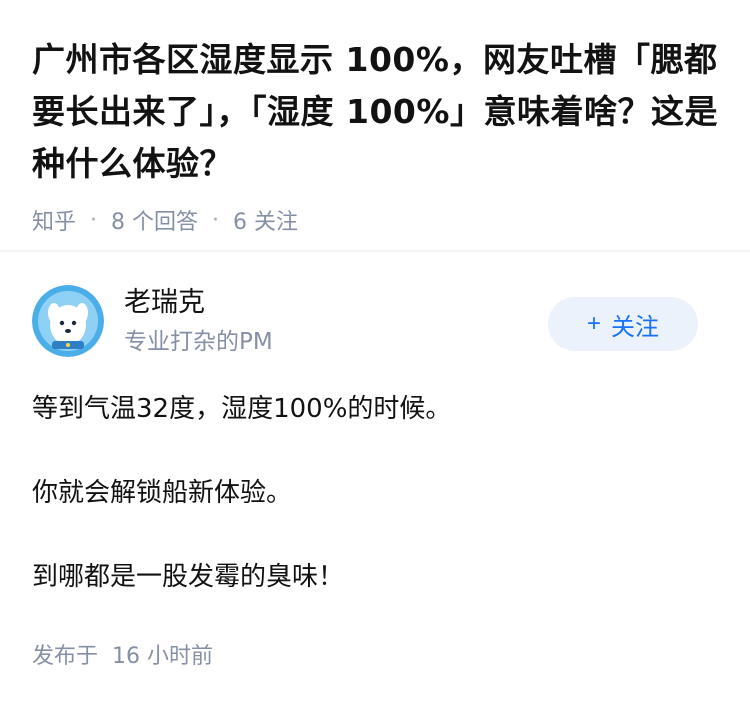 Image resolution: width=750 pixels, height=708 pixels. What do you see at coordinates (265, 220) in the screenshot?
I see `followers-count: 6 关注` at bounding box center [265, 220].